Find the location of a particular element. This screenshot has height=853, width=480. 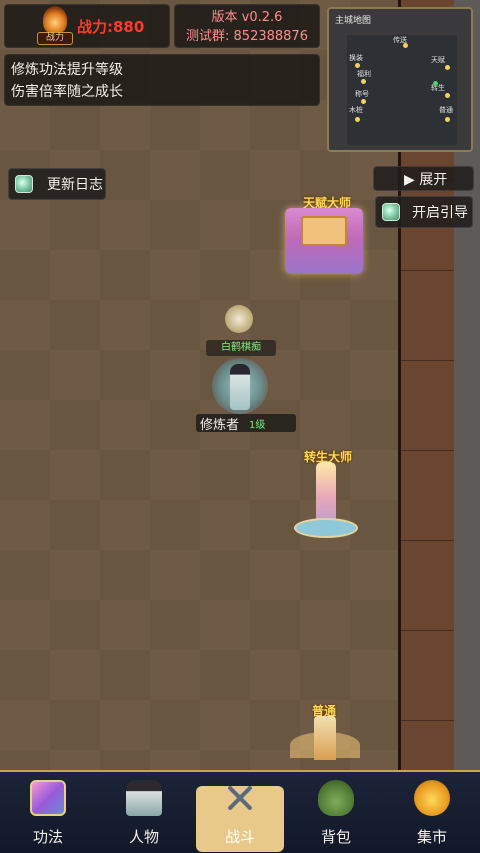

player-level: 1级 is located at coordinates (257, 425).